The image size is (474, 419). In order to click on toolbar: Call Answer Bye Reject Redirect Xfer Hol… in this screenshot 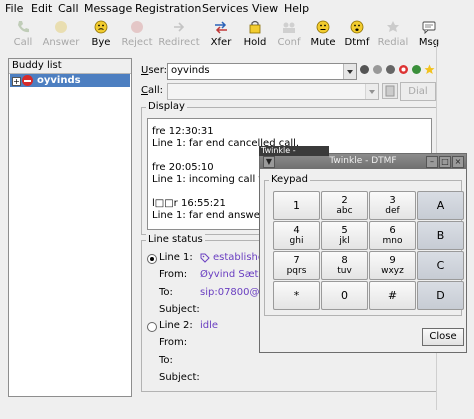, I will do `click(237, 35)`.